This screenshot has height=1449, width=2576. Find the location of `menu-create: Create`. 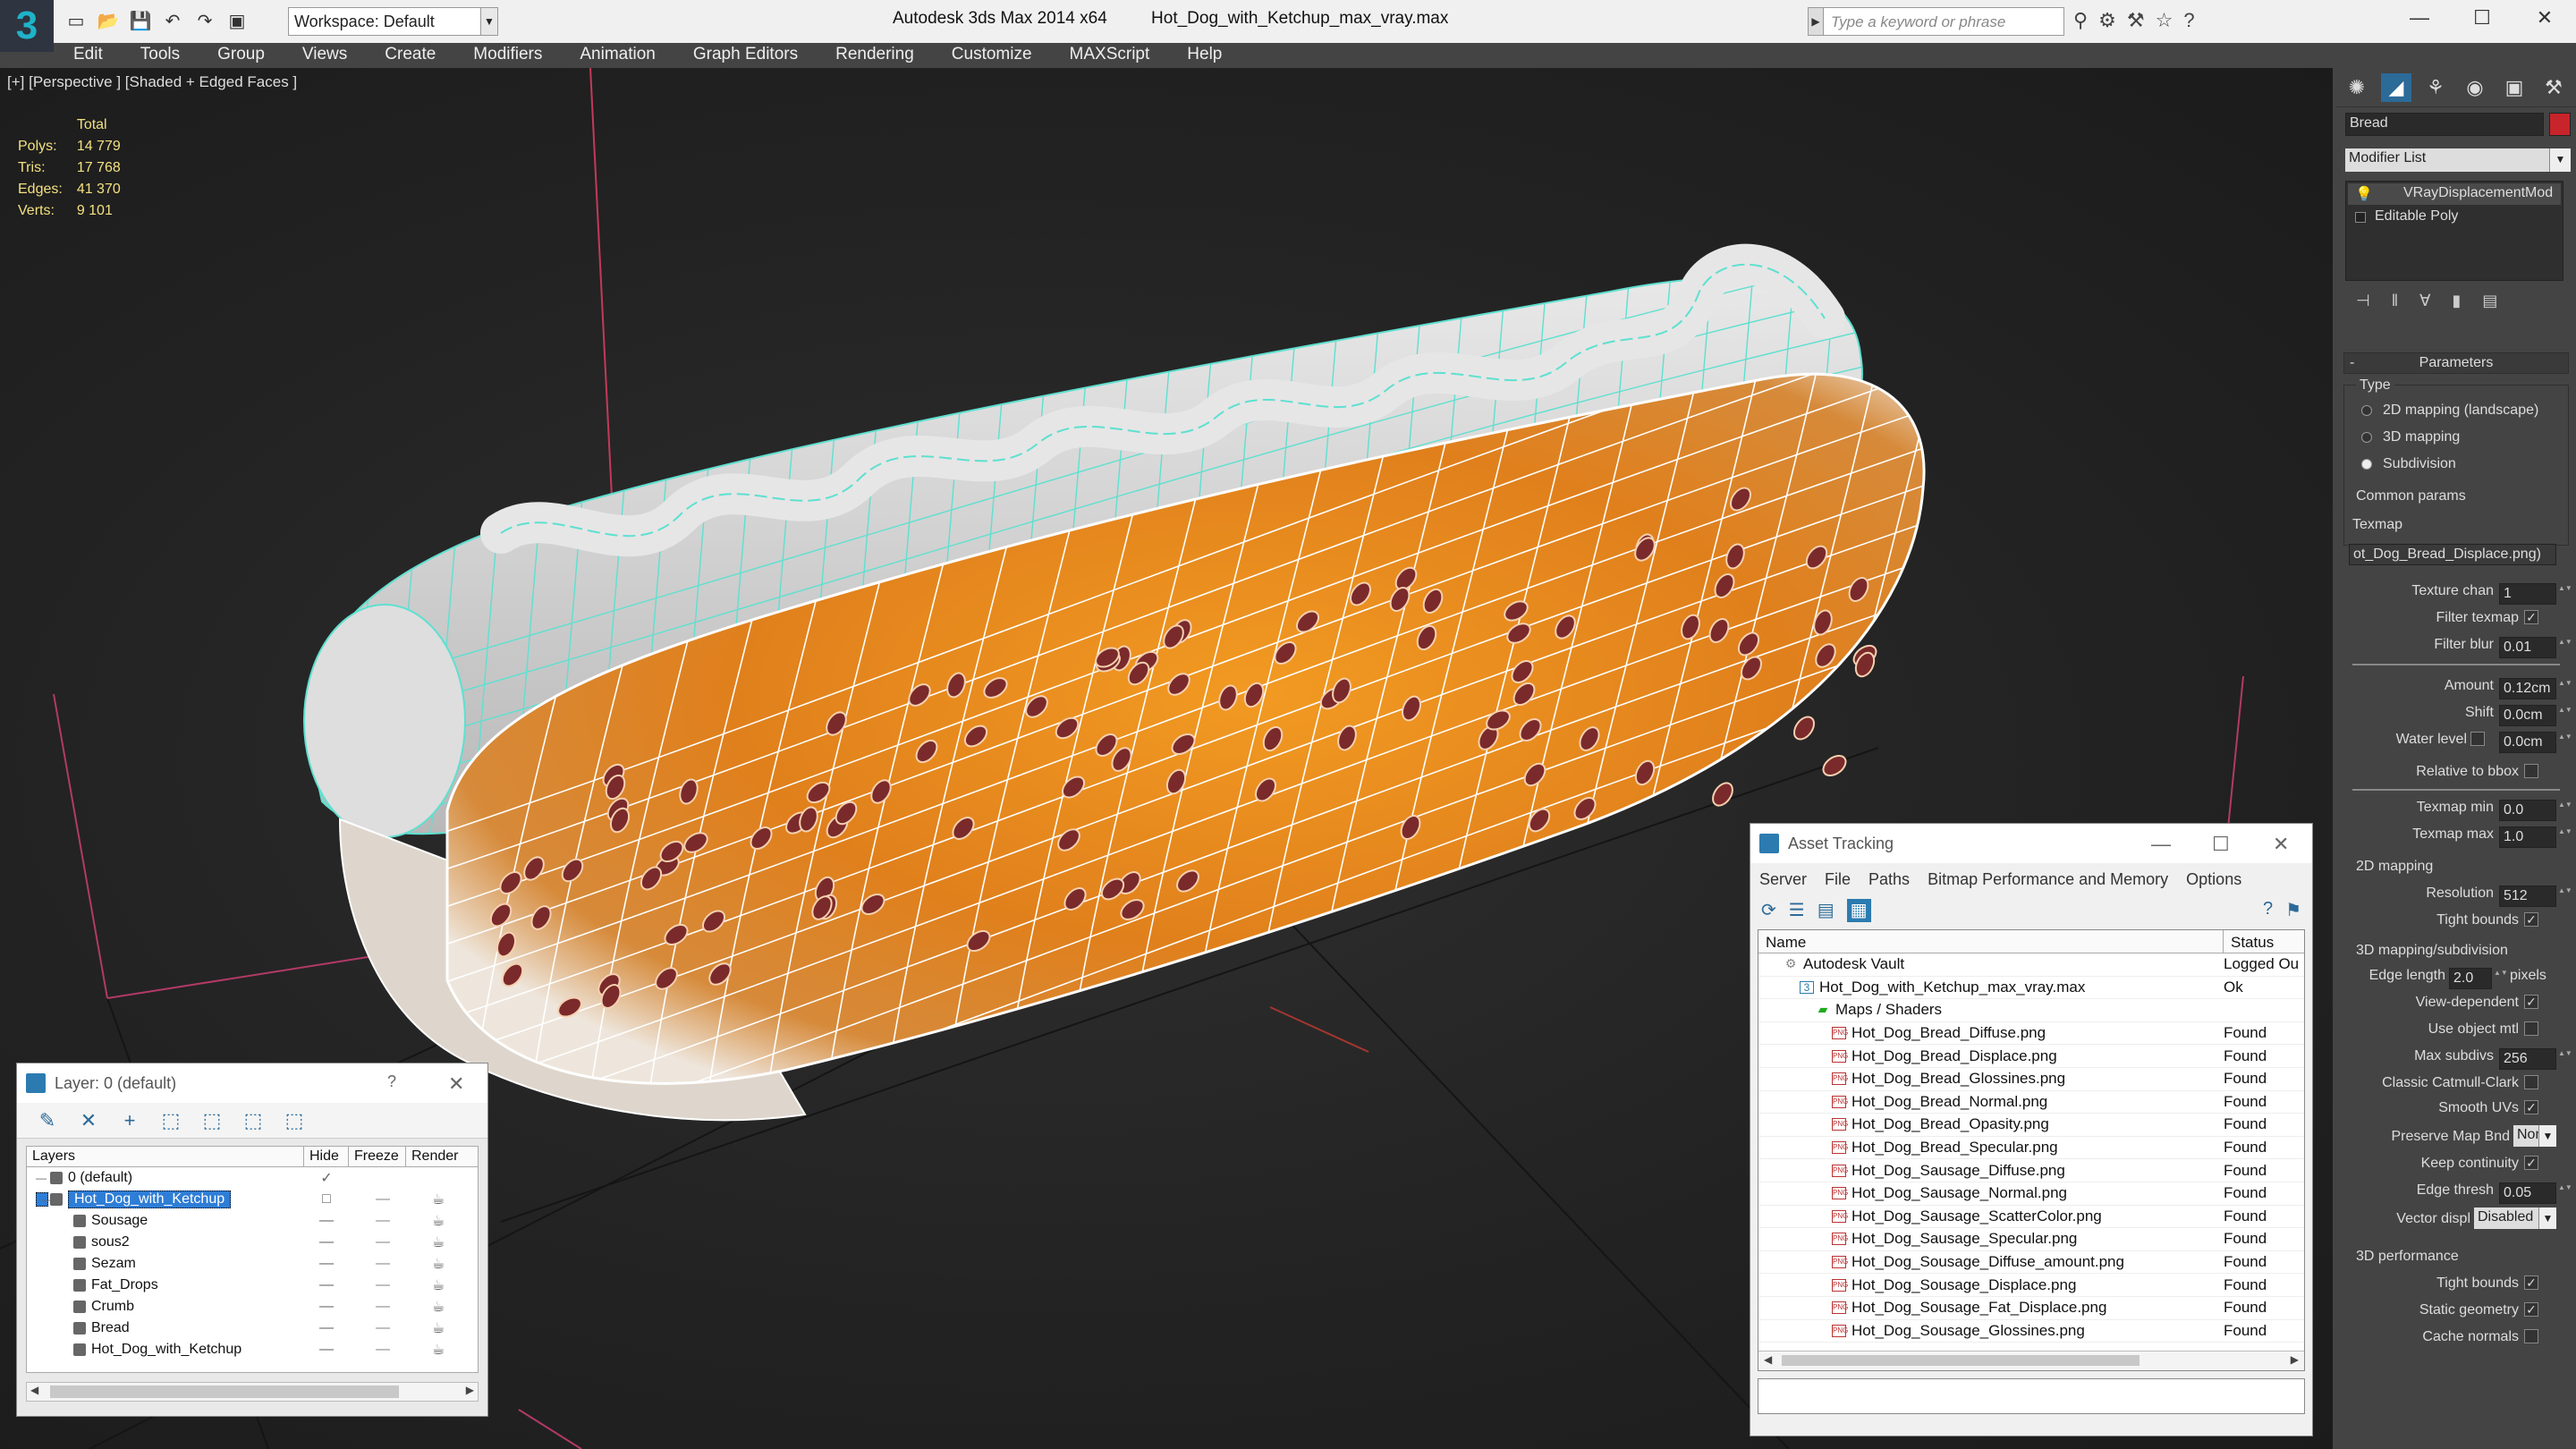

menu-create: Create is located at coordinates (410, 54).